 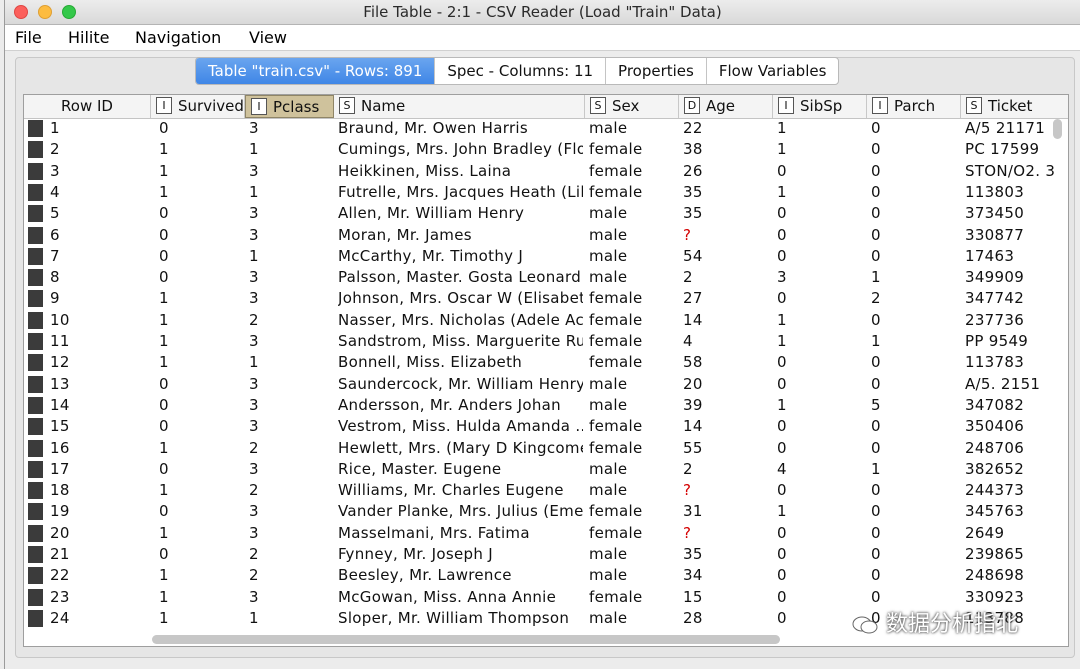 What do you see at coordinates (431, 213) in the screenshot?
I see `cell-name: Allen, Mr. William Henry` at bounding box center [431, 213].